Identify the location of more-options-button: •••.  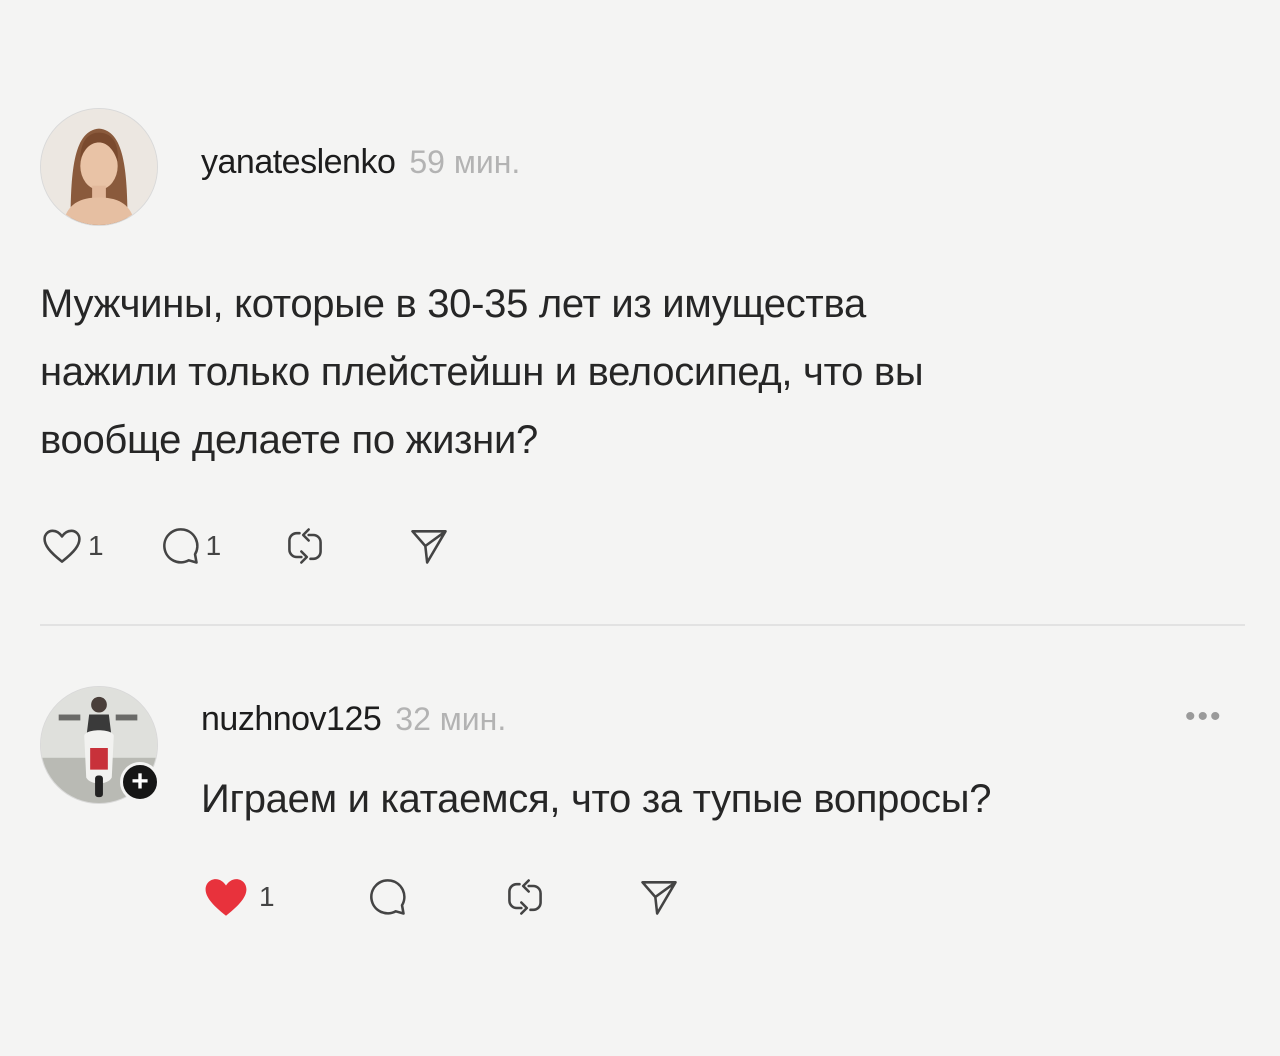
(1204, 717).